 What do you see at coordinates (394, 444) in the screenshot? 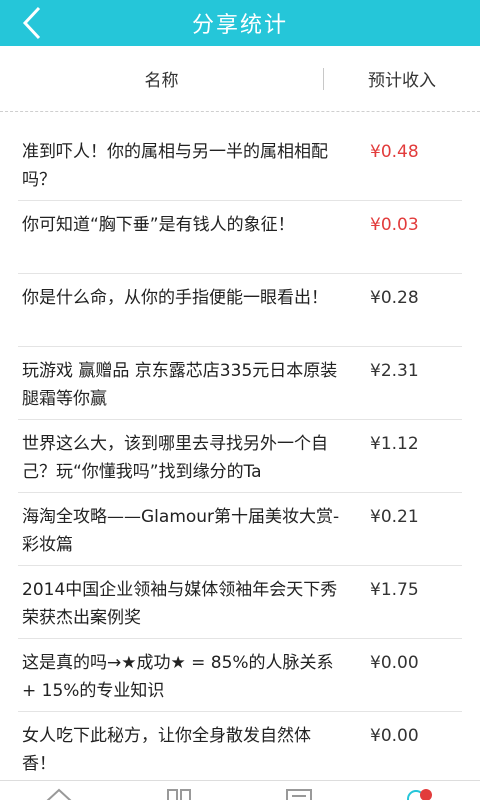
I see `item-amount: ¥1.12` at bounding box center [394, 444].